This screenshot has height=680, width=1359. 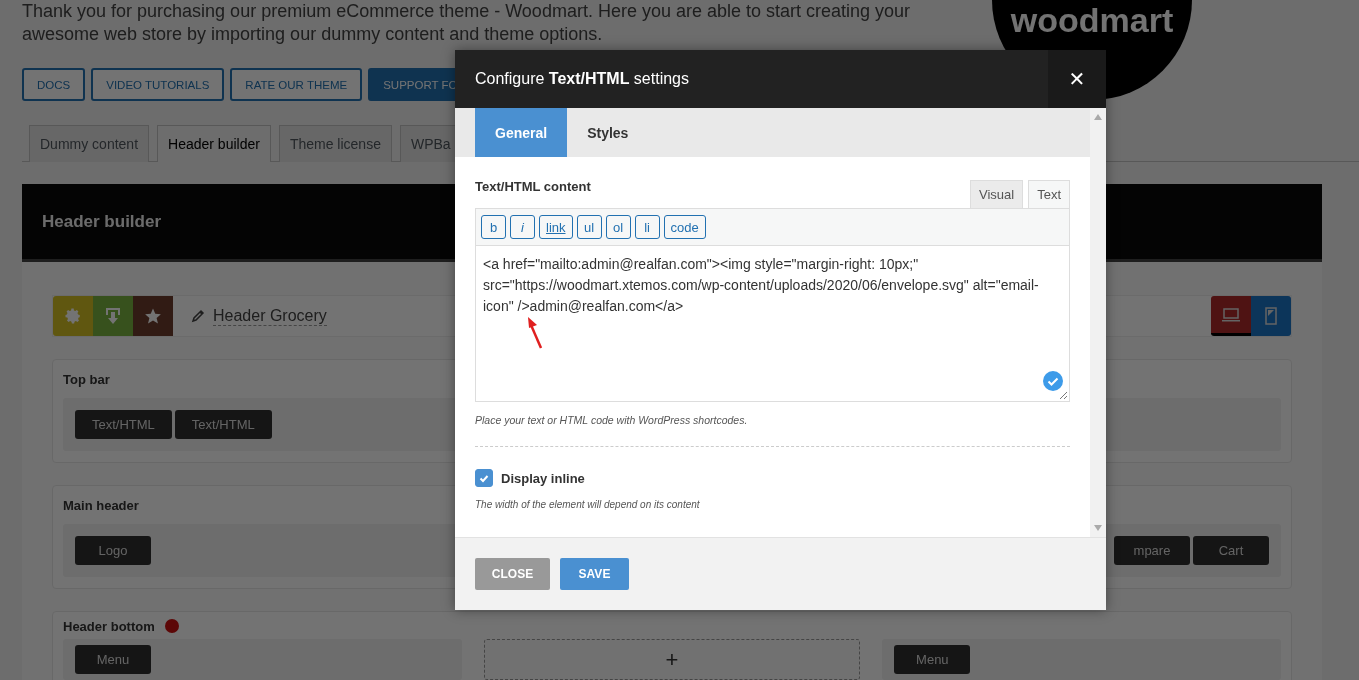 I want to click on mobile-view-button, so click(x=1271, y=316).